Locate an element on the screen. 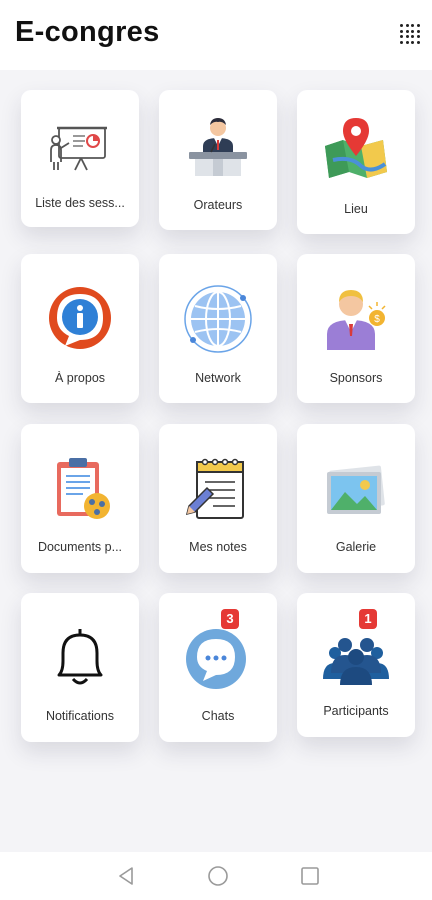  tile-a-propos: À propos is located at coordinates (80, 328).